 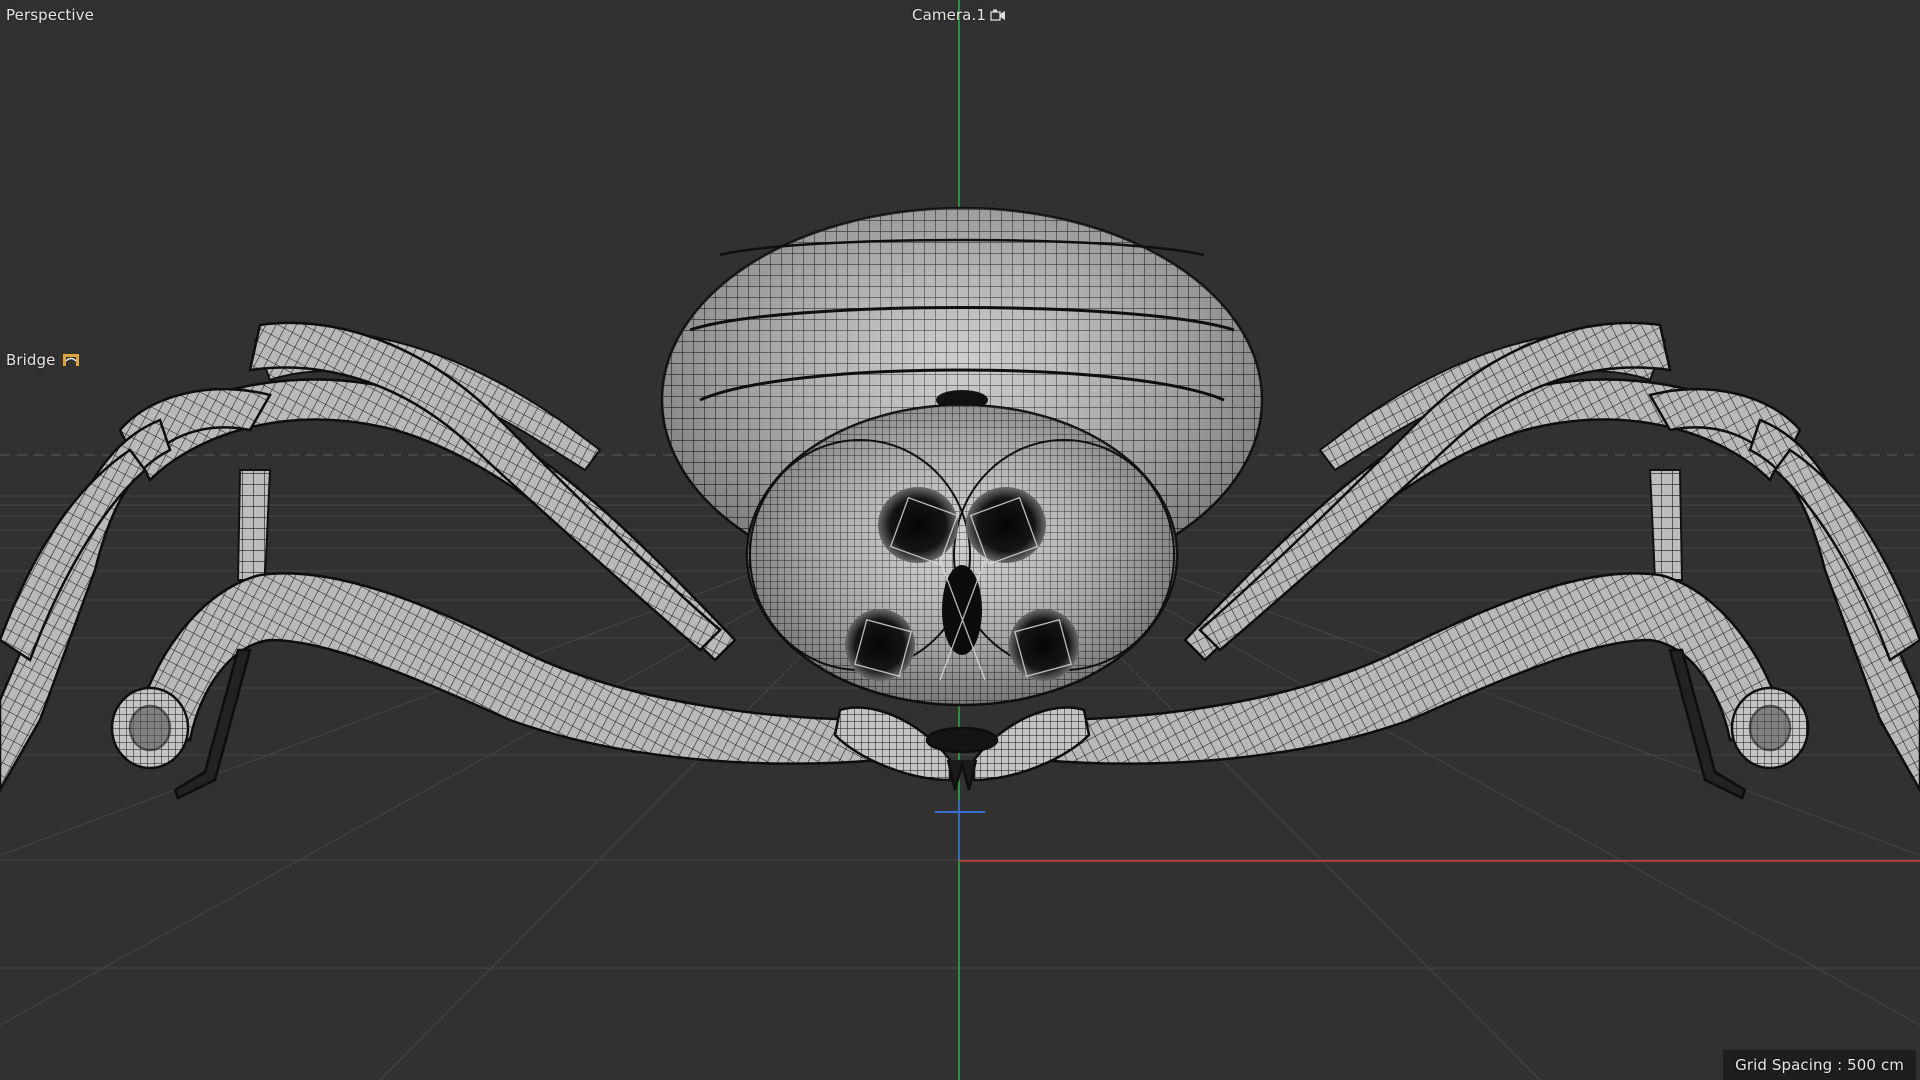 What do you see at coordinates (31, 360) in the screenshot?
I see `bridge-tool-name: Bridge` at bounding box center [31, 360].